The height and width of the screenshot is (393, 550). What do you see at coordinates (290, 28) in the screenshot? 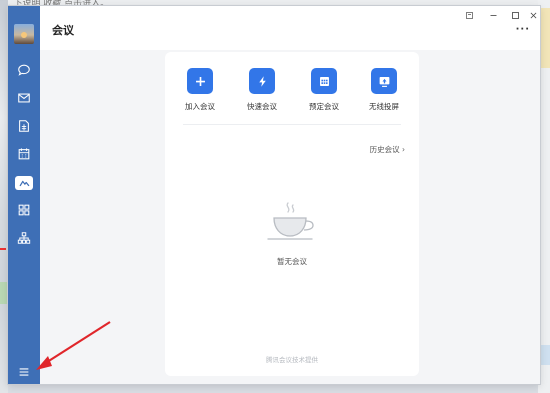
I see `title-bar: 会议 ···` at bounding box center [290, 28].